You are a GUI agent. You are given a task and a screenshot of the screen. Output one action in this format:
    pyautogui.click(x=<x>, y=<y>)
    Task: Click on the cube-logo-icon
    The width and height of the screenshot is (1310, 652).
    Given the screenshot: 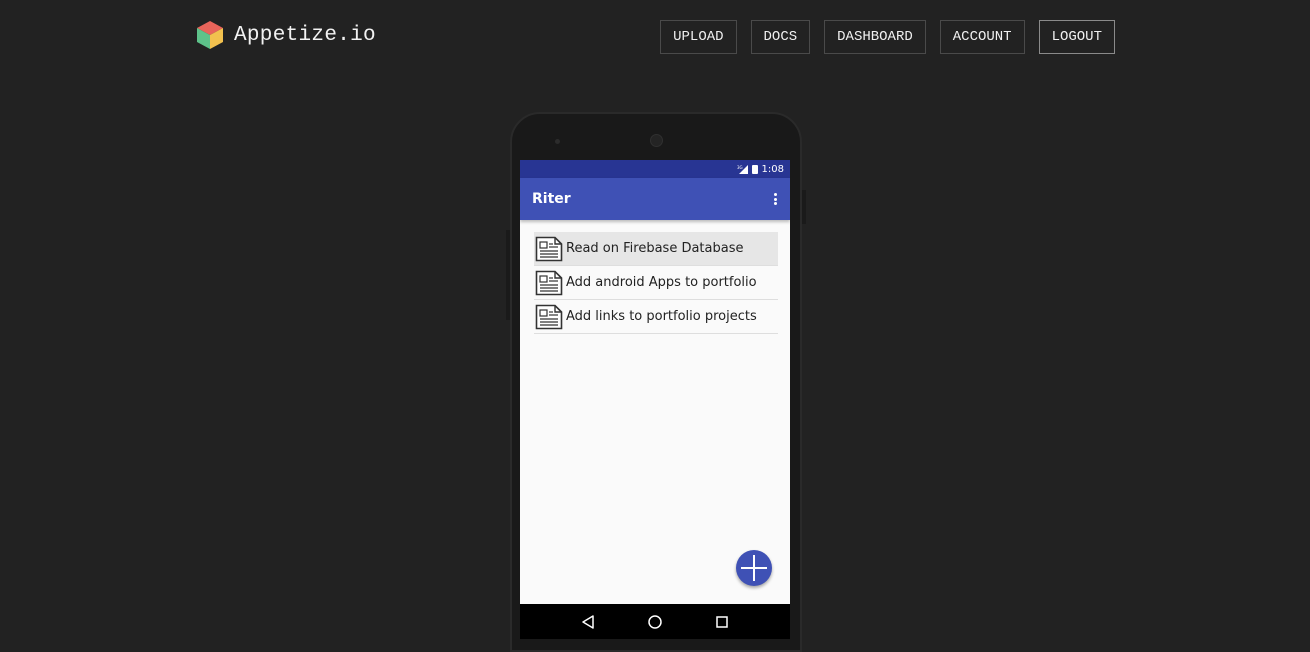 What is the action you would take?
    pyautogui.click(x=210, y=35)
    